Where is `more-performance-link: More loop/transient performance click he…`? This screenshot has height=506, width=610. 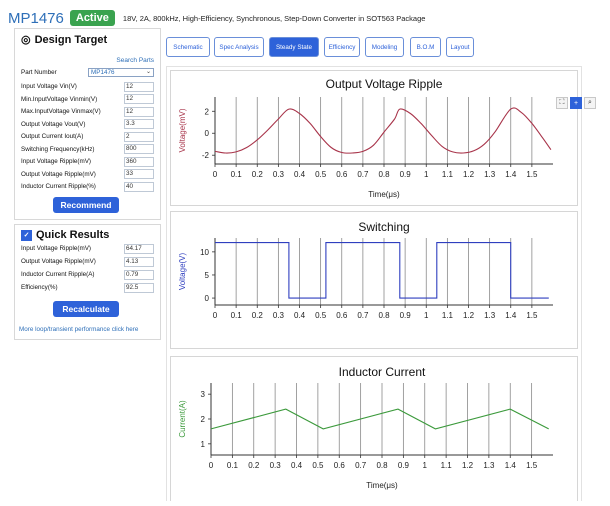
more-performance-link: More loop/transient performance click he… is located at coordinates (78, 329).